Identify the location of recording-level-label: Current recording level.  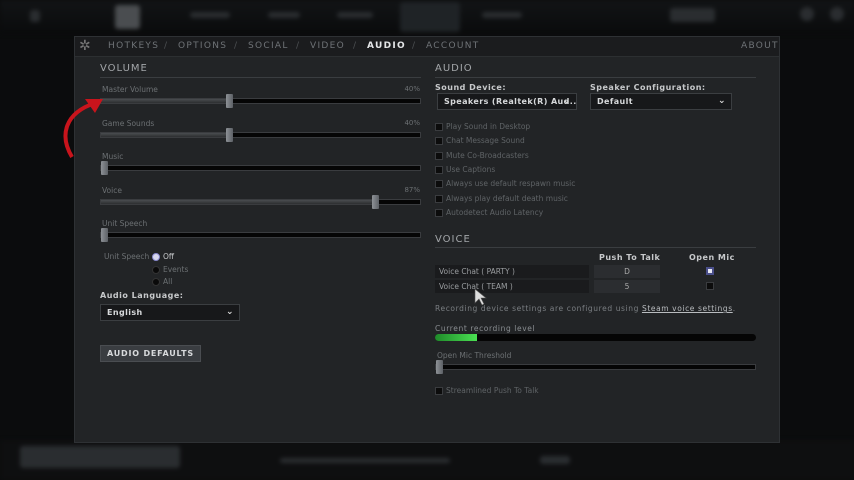
(485, 328).